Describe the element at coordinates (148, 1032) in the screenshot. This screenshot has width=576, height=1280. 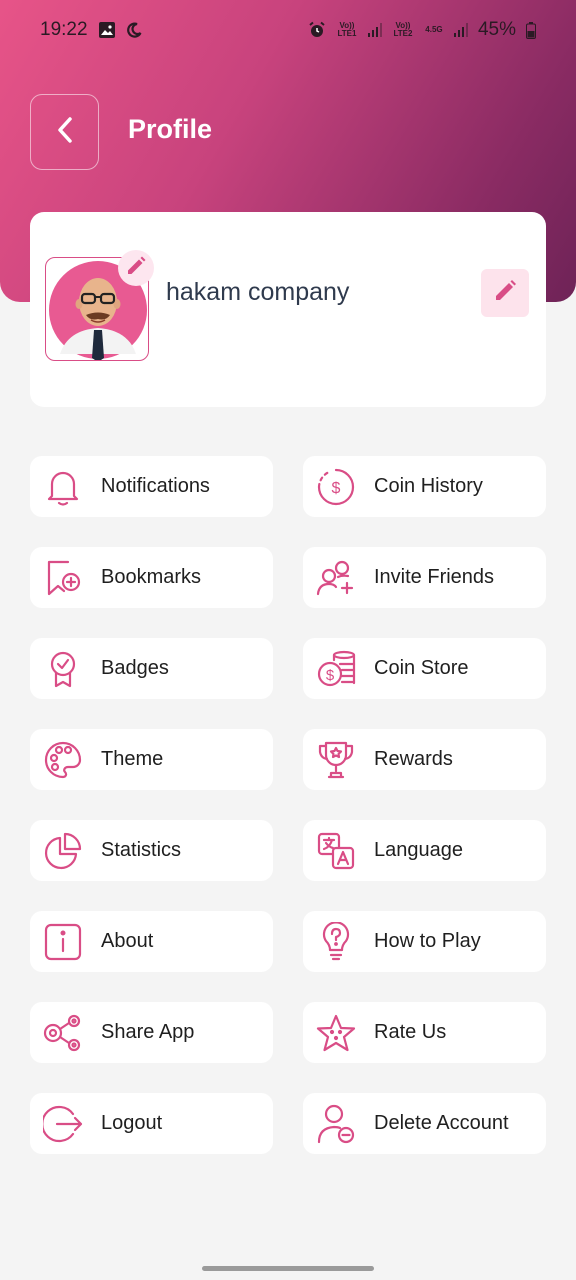
I see `menu-label: Share App` at that location.